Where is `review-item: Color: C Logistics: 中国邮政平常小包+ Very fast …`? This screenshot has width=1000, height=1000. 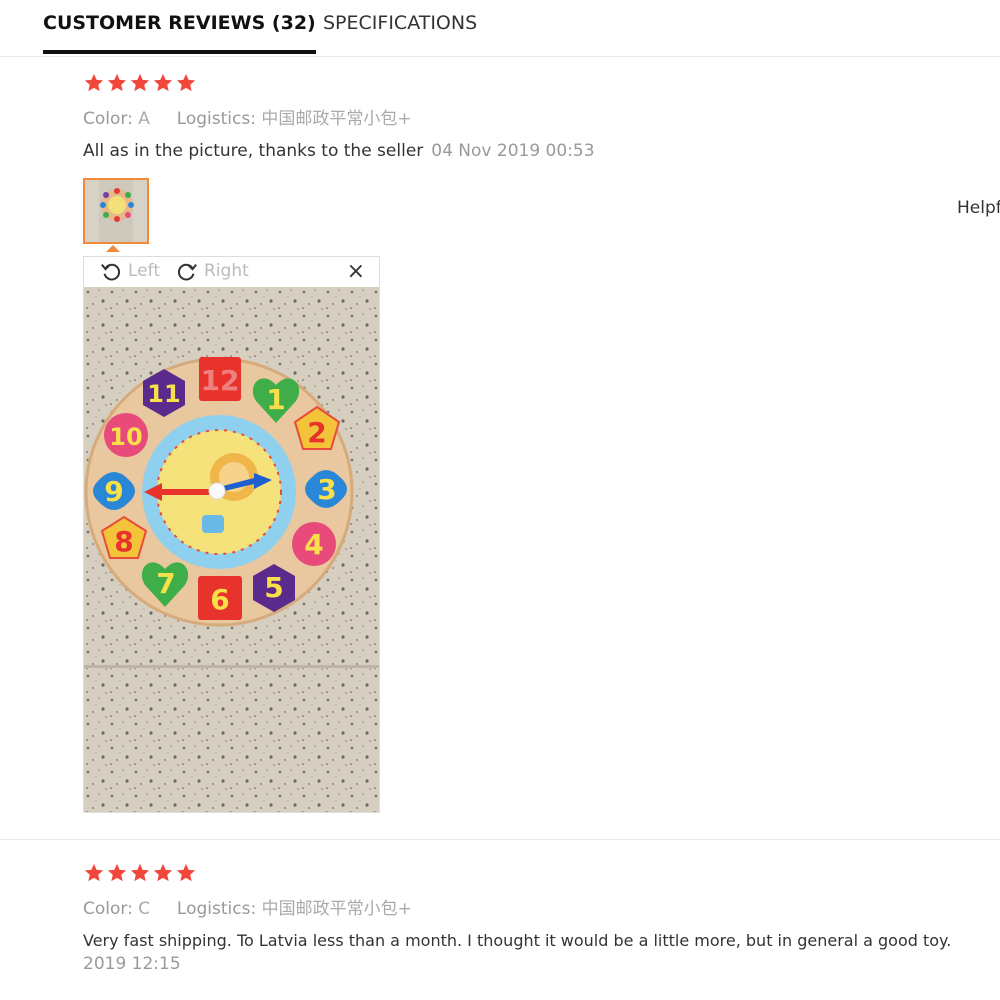 review-item: Color: C Logistics: 中国邮政平常小包+ Very fast … is located at coordinates (541, 918).